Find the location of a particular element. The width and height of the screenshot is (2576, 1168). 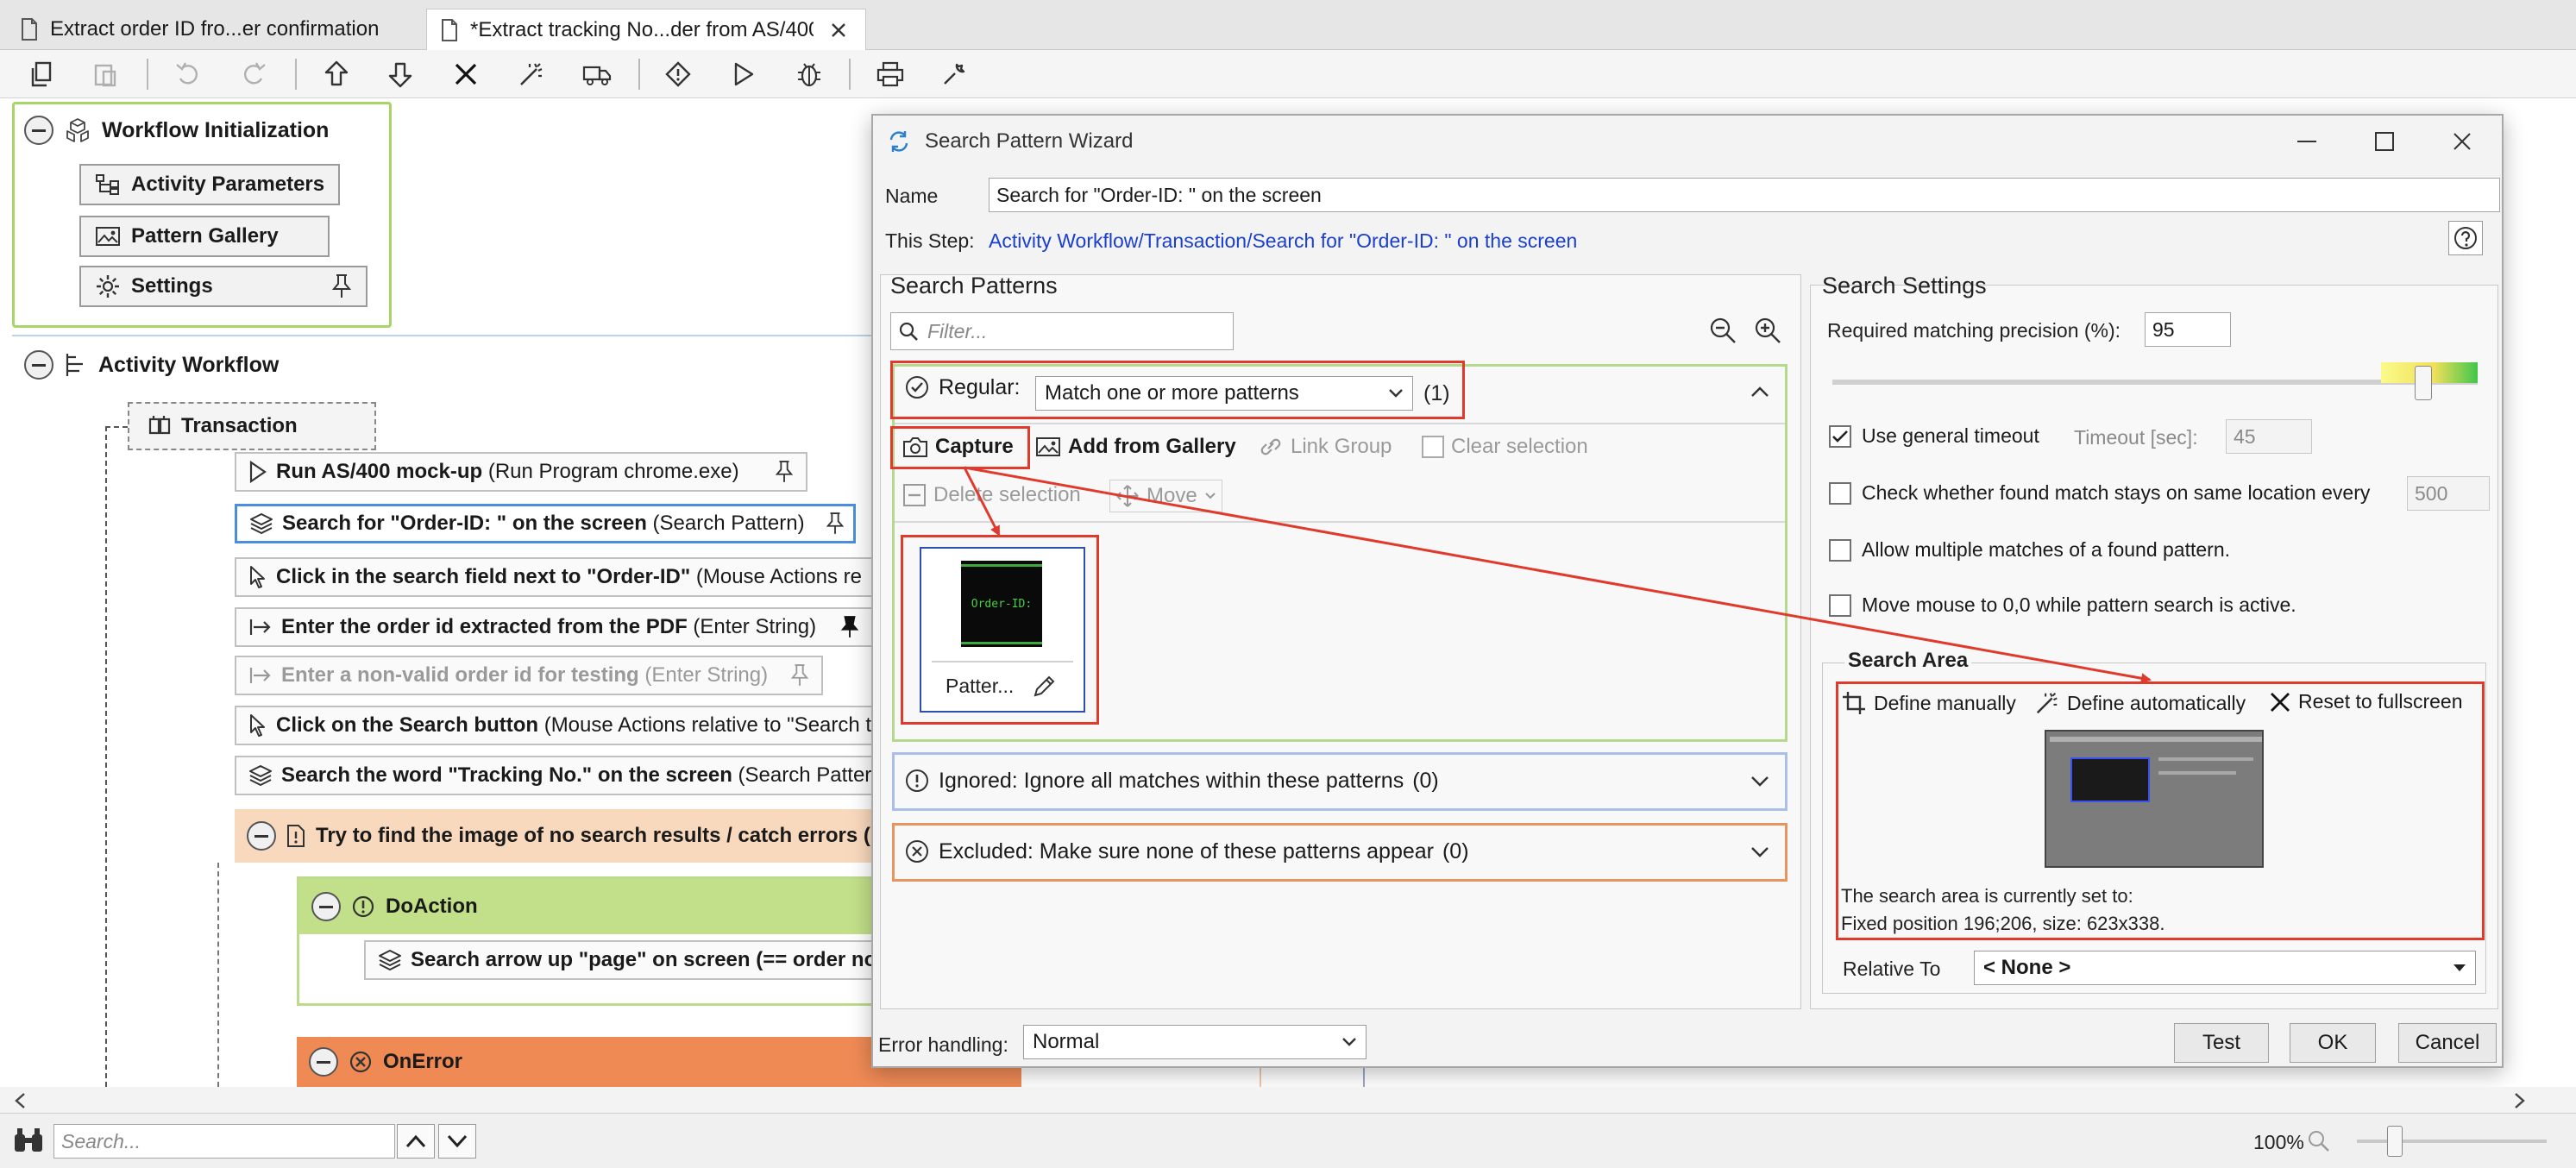

search-previous-button is located at coordinates (416, 1141).